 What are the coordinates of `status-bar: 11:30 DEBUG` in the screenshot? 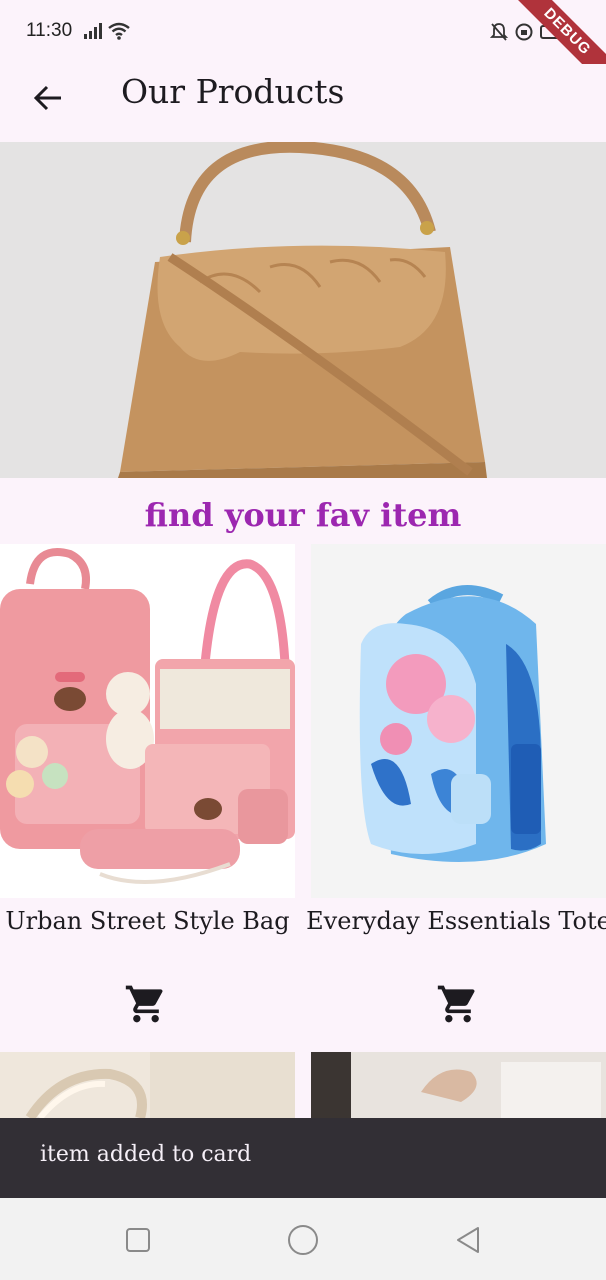 It's located at (303, 47).